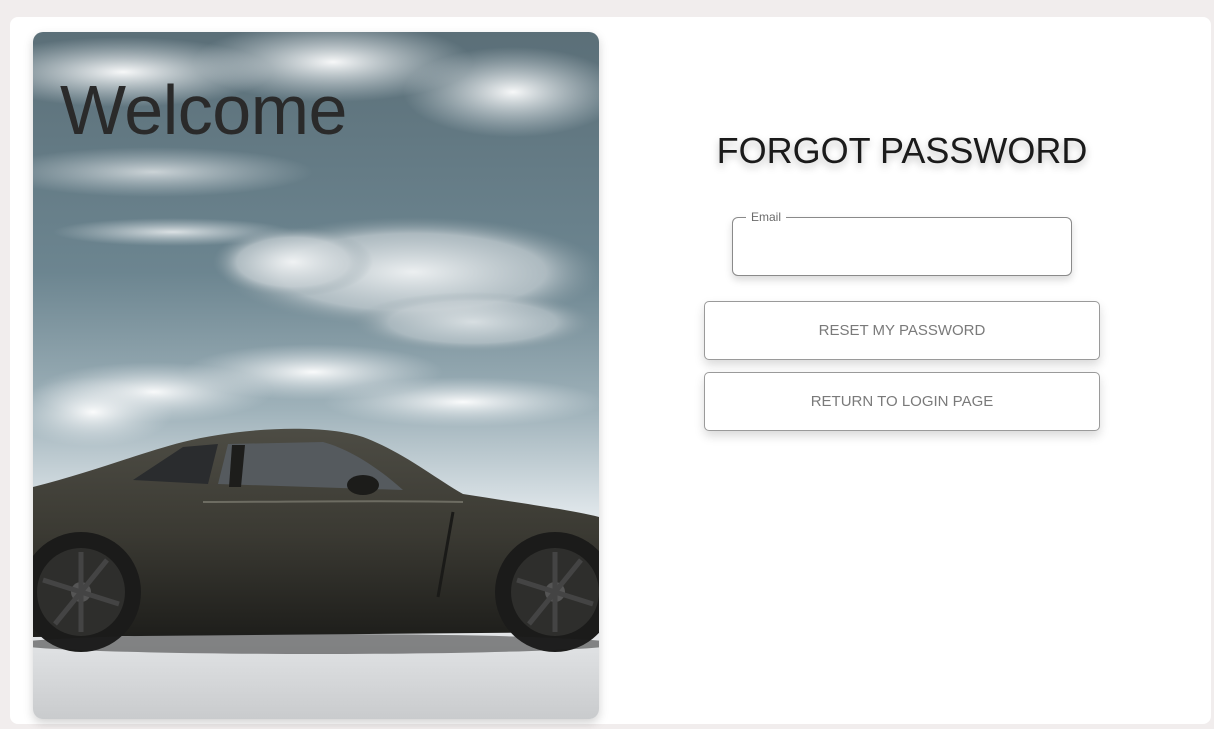 The image size is (1214, 729). What do you see at coordinates (901, 249) in the screenshot?
I see `email-input` at bounding box center [901, 249].